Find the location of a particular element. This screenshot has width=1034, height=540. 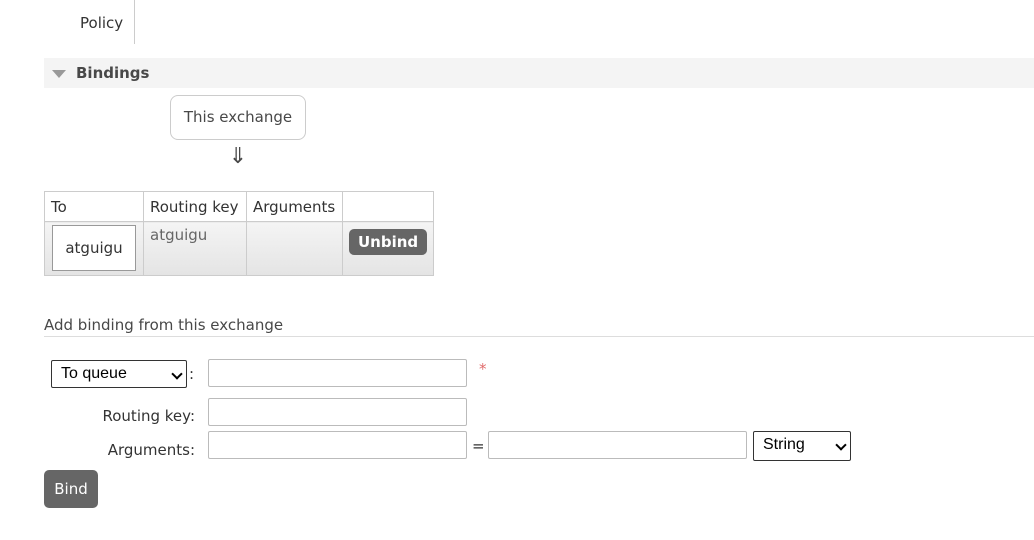

collapse-triangle-icon is located at coordinates (59, 74).